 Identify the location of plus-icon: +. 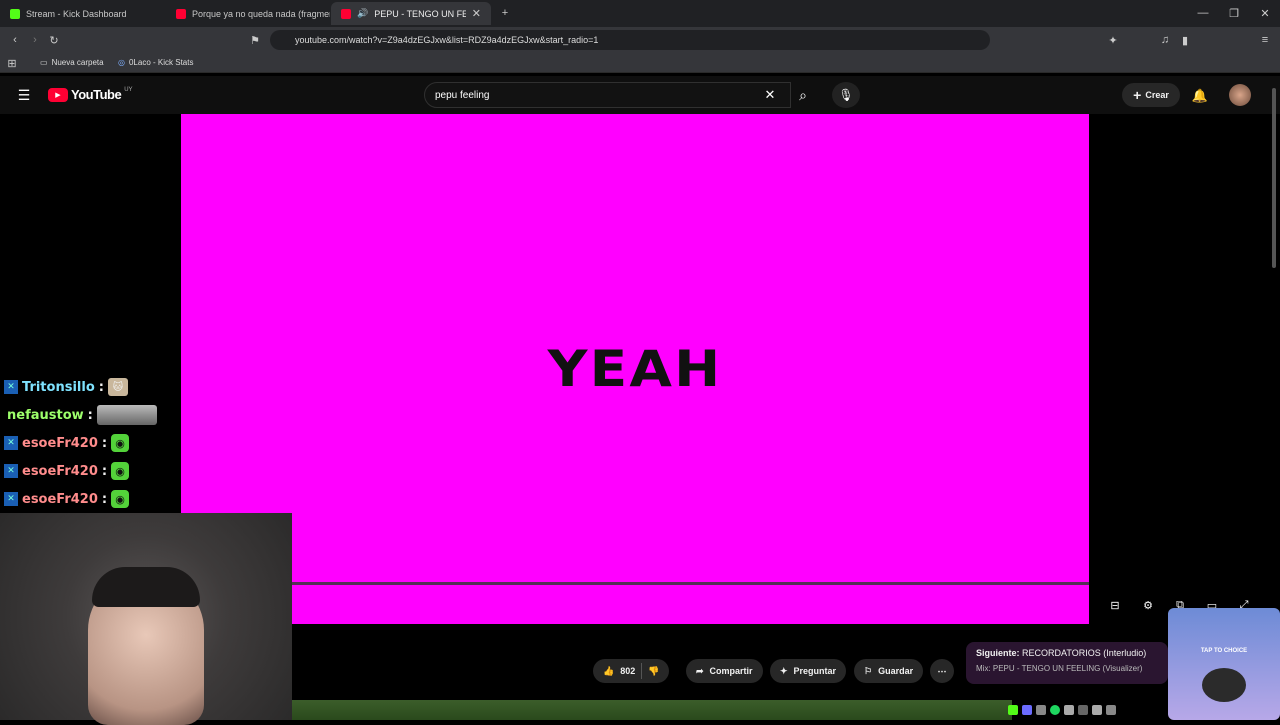
(1137, 95).